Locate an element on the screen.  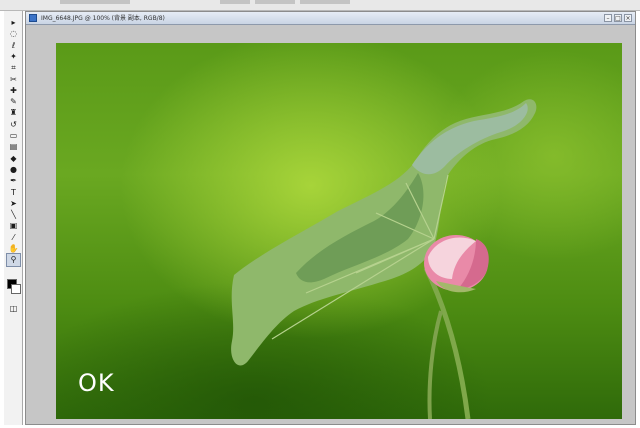
crop-tool-icon: ⌗ is located at coordinates (13, 68).